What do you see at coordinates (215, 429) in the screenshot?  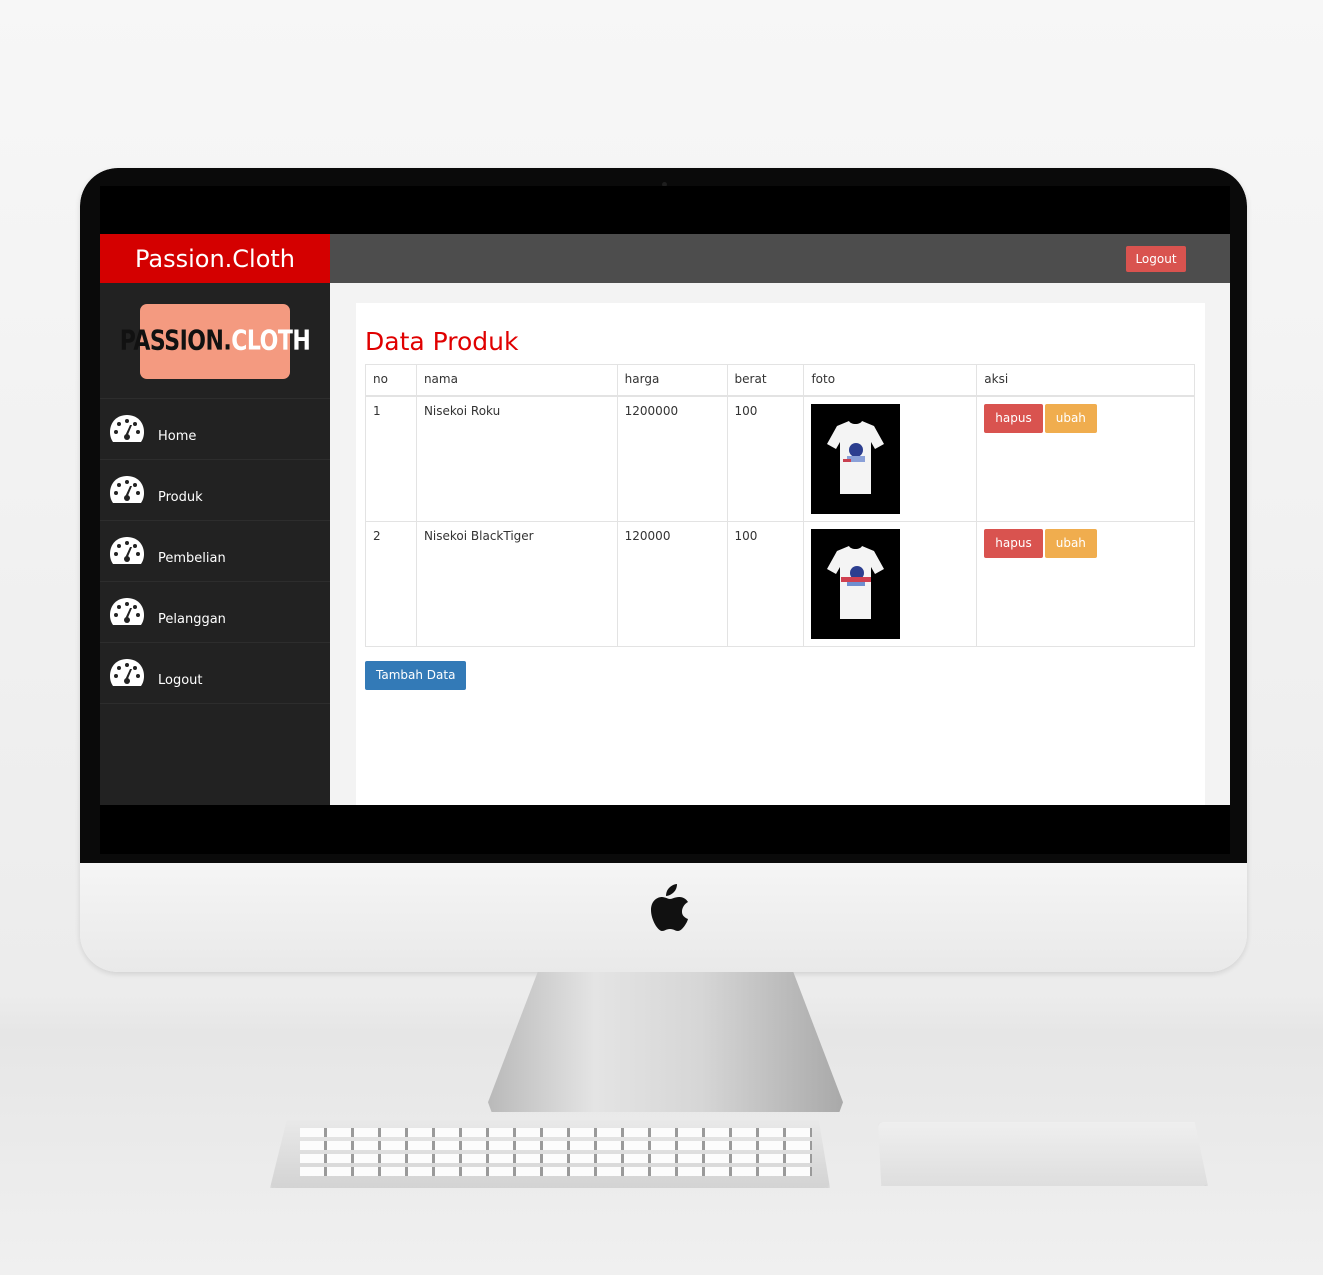 I see `sidebar-item-home: Home` at bounding box center [215, 429].